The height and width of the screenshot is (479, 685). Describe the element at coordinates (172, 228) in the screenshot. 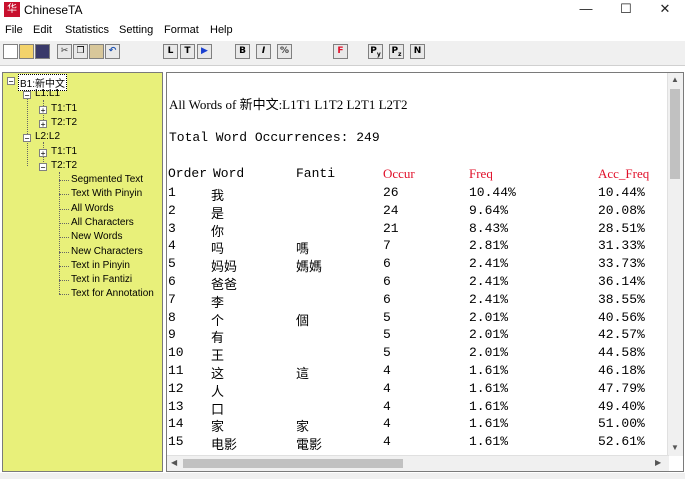

I see `row-order: 3` at that location.